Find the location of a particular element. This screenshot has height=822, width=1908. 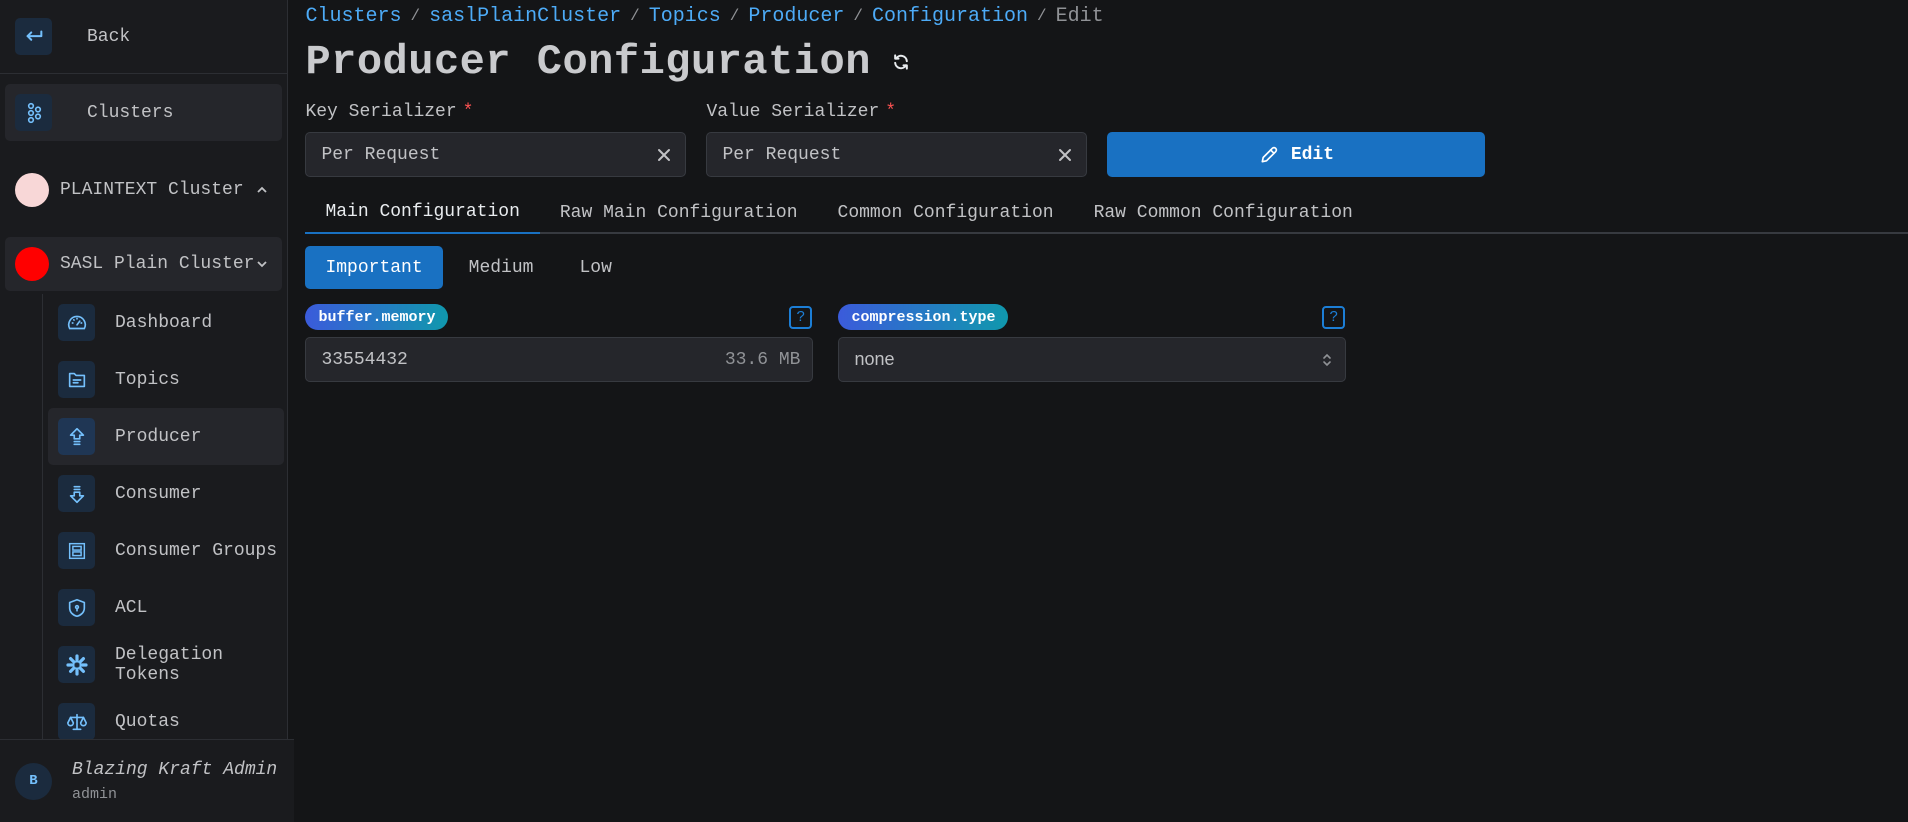

sidebar-item-dashboard: Dashboard is located at coordinates (166, 322).